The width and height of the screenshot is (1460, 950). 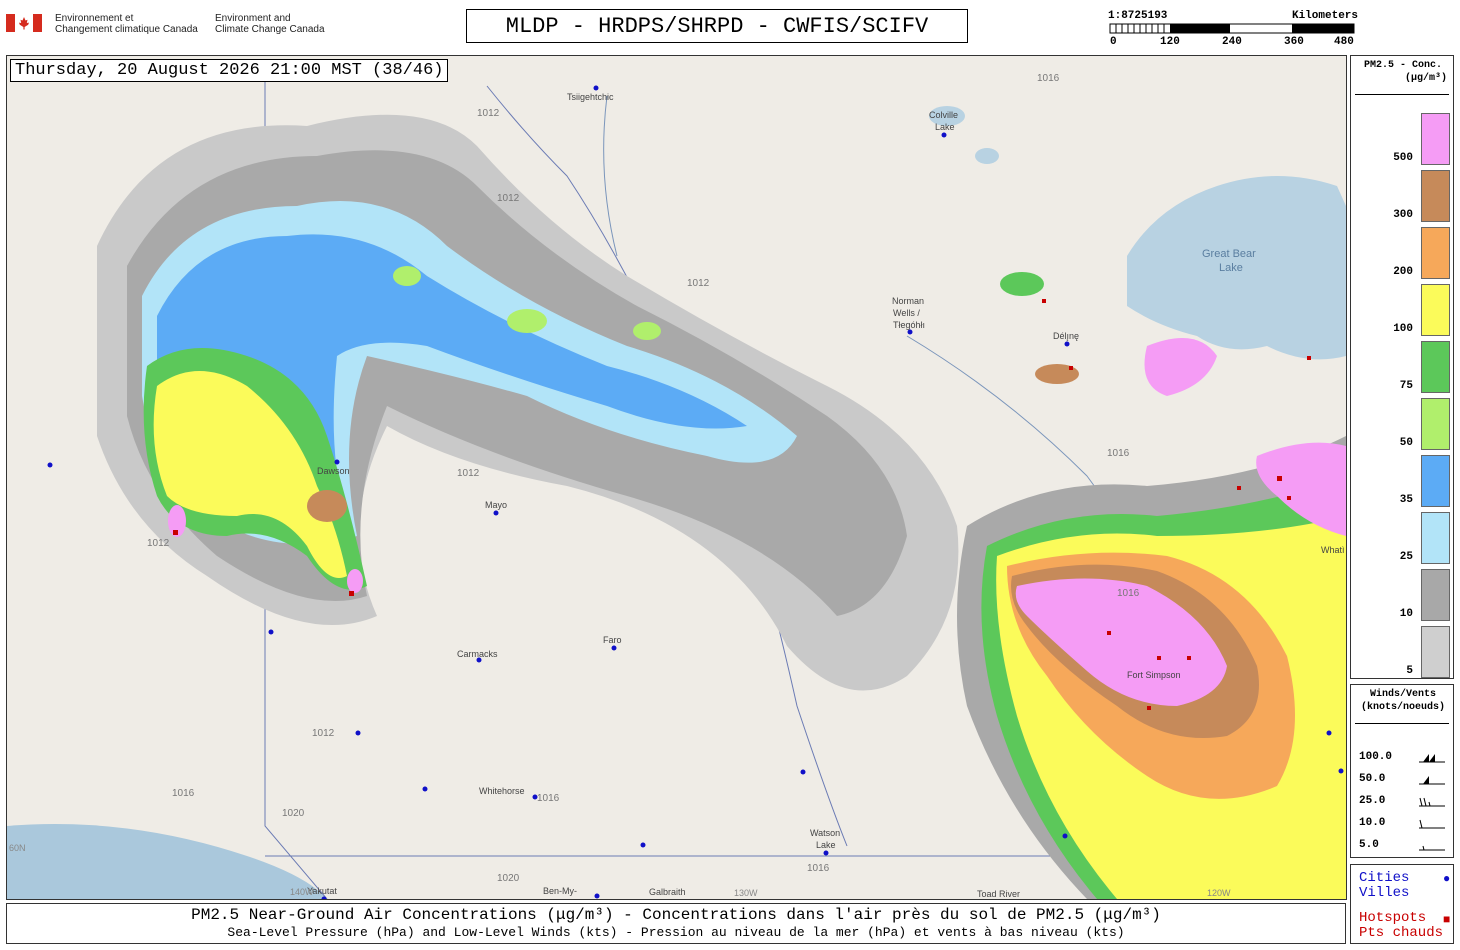 I want to click on pm25-500-area, so click(x=355, y=581).